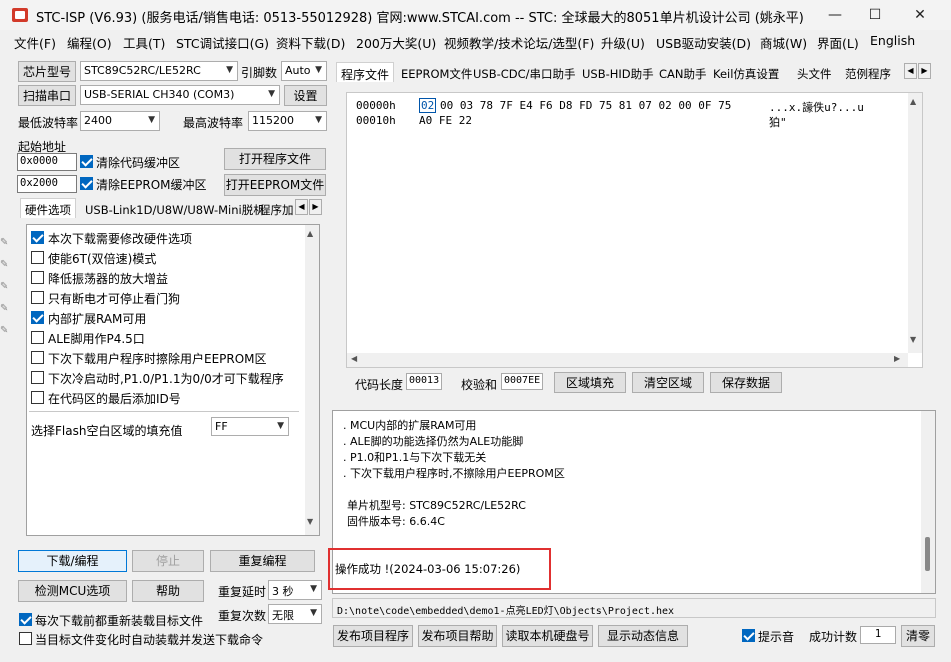 The width and height of the screenshot is (951, 662). What do you see at coordinates (72, 591) in the screenshot?
I see `check-mcu-button: 检测MCU选项` at bounding box center [72, 591].